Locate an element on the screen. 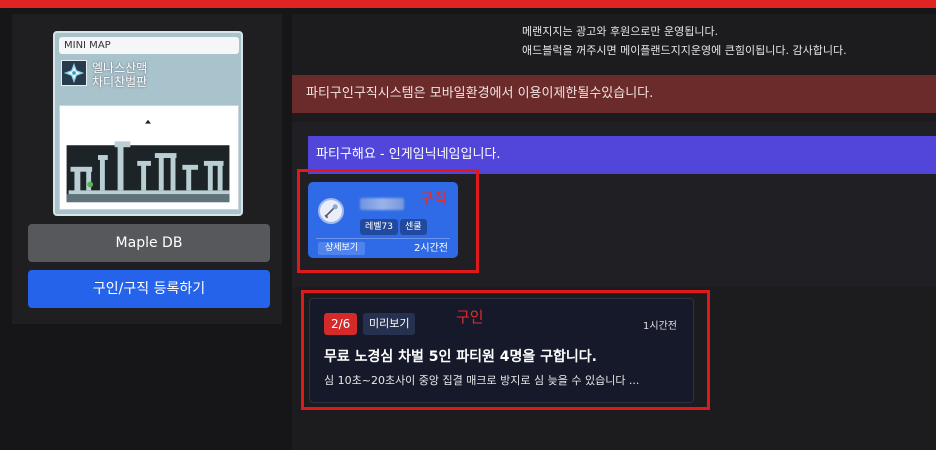 Image resolution: width=936 pixels, height=450 pixels. minimap-panel: MINI MAP 엘나스산맥 차디찬벌판 is located at coordinates (148, 123).